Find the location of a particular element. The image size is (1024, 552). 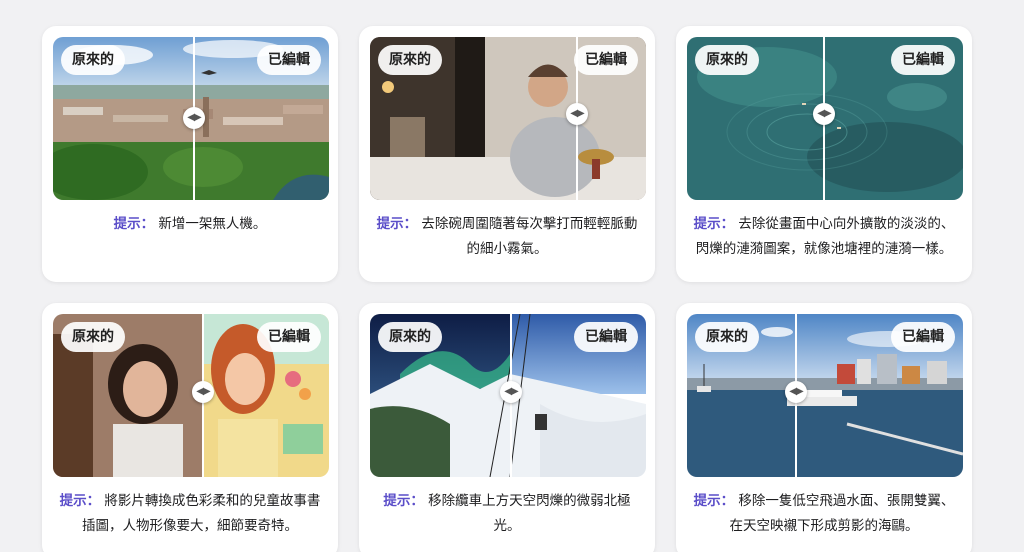

prompt-text: 移除一隻低空飛過水面、張開雙翼、在天空映襯下形成剪影的海鷗。 is located at coordinates (842, 513).